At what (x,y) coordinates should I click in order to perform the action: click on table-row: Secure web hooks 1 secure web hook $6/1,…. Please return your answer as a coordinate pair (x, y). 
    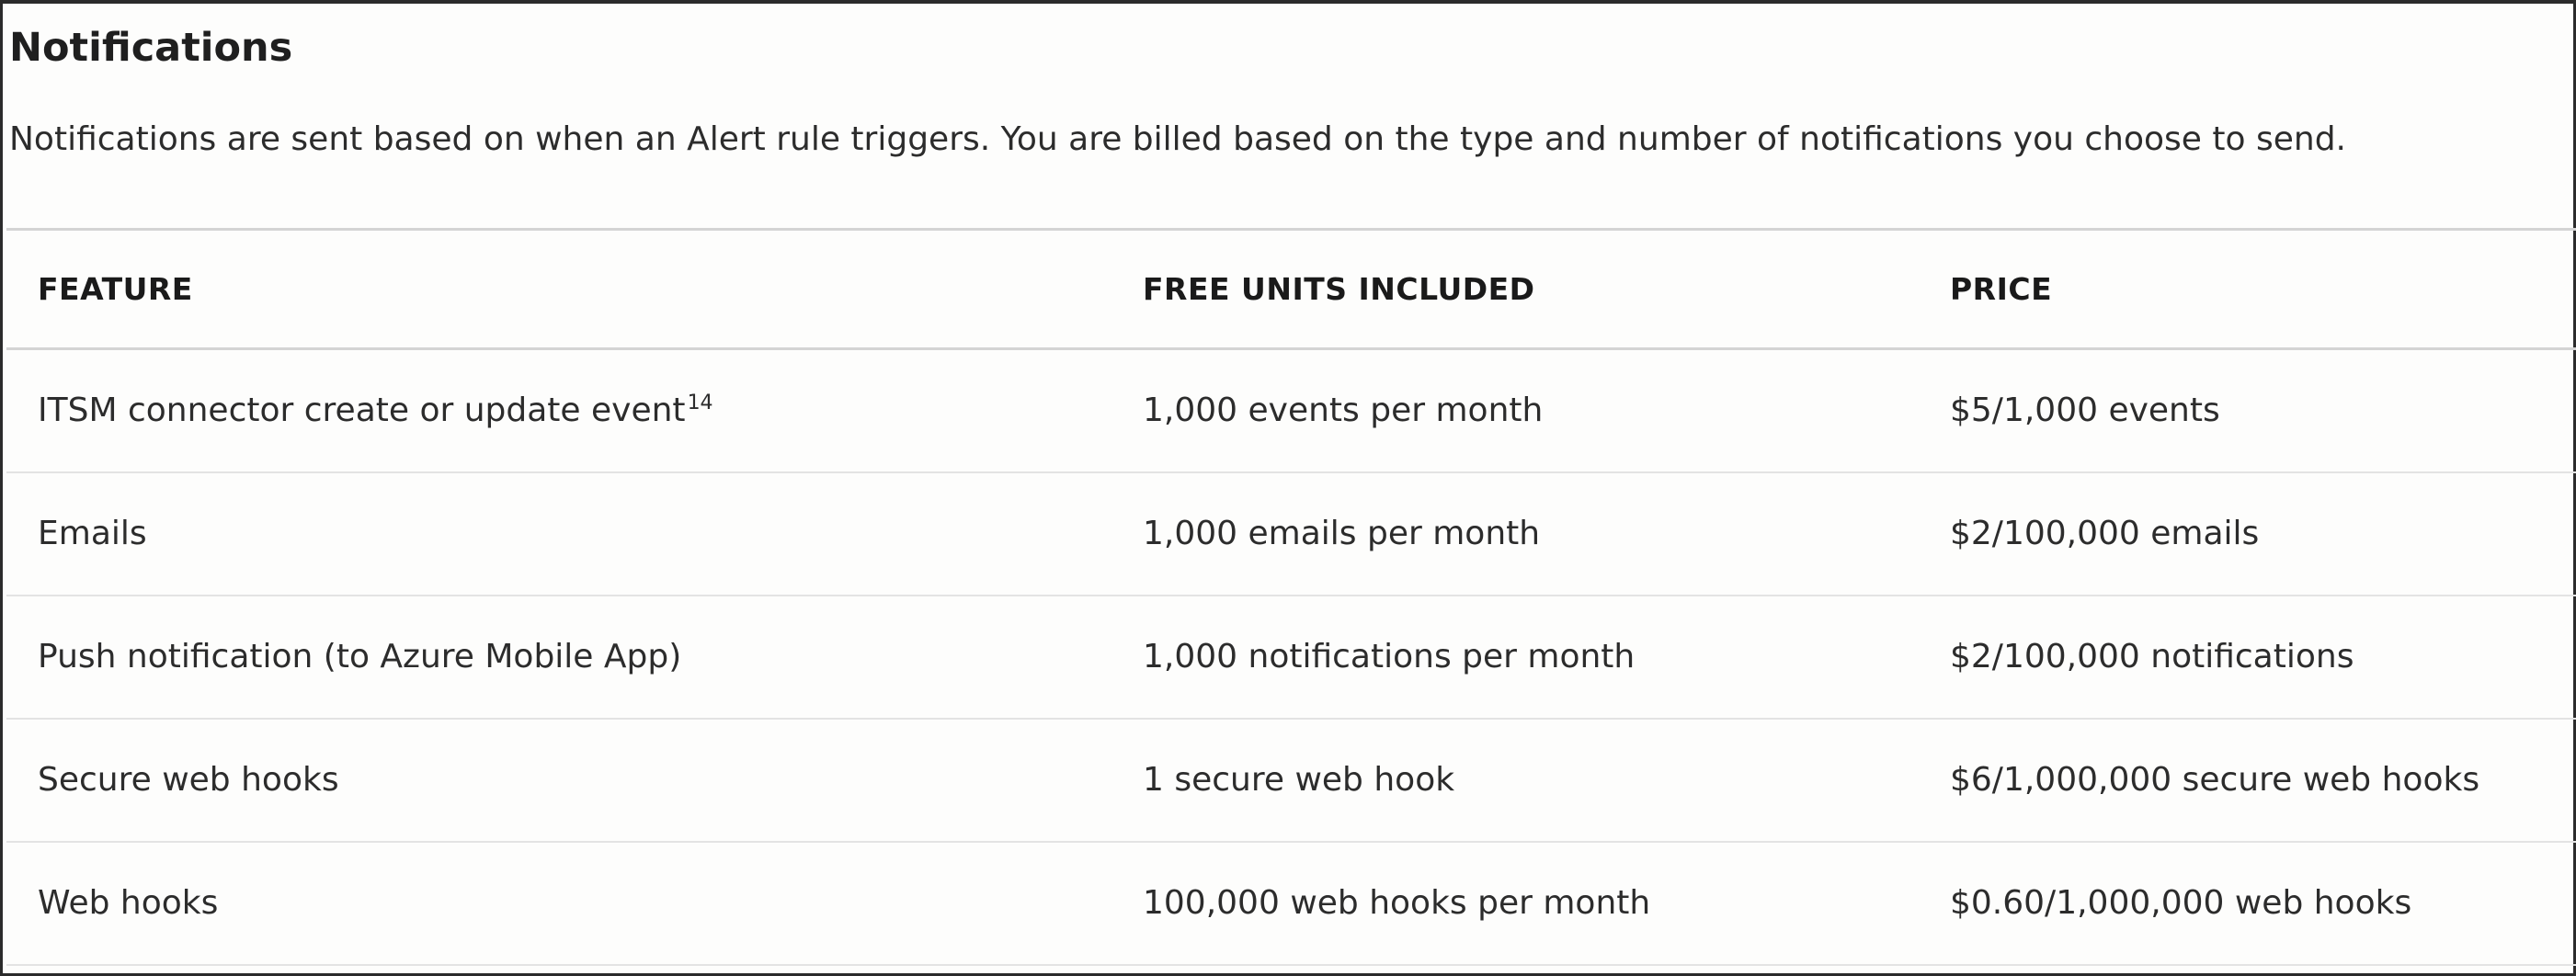
    Looking at the image, I should click on (1291, 780).